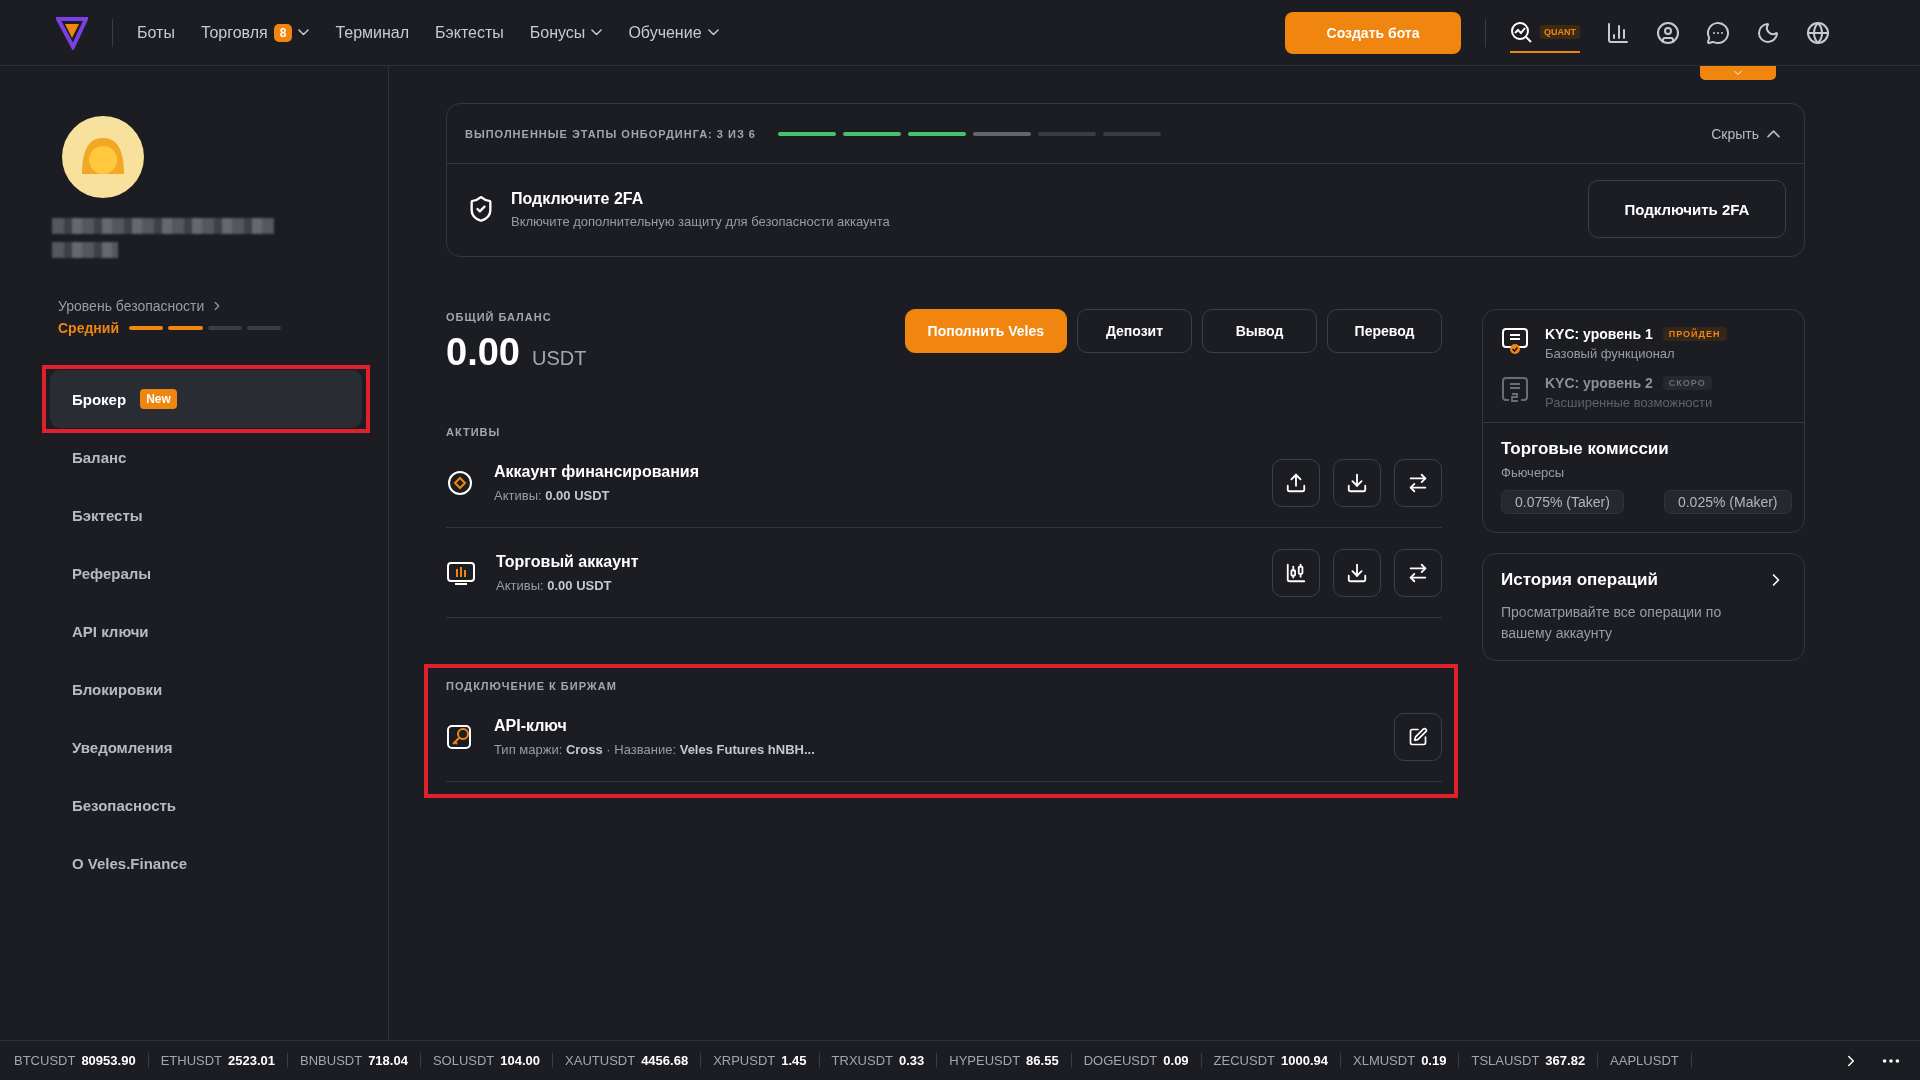 This screenshot has width=1920, height=1080. I want to click on ticker-item: AAPLUSDT, so click(1651, 1060).